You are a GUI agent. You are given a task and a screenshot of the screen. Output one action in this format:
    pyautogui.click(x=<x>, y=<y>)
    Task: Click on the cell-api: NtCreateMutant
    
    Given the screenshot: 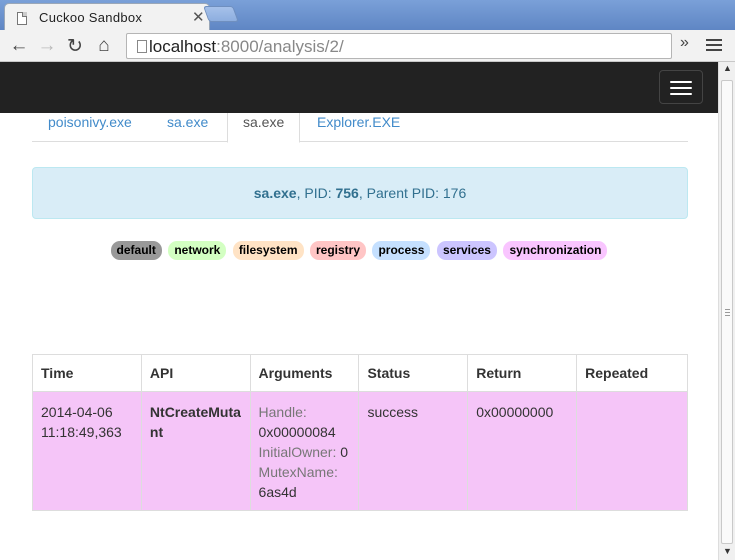 What is the action you would take?
    pyautogui.click(x=195, y=451)
    